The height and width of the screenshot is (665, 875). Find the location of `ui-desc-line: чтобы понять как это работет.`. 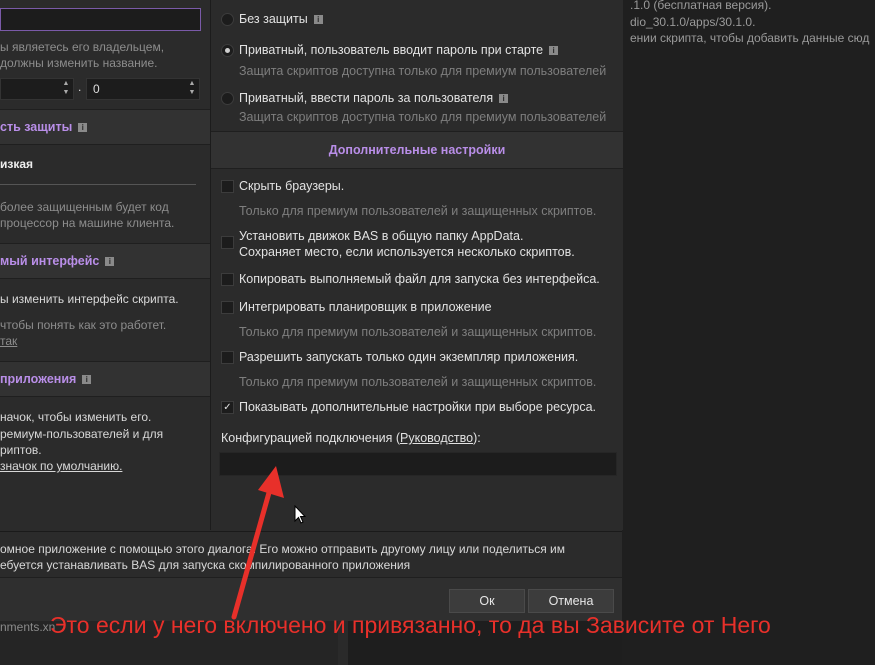

ui-desc-line: чтобы понять как это работет. is located at coordinates (83, 325).